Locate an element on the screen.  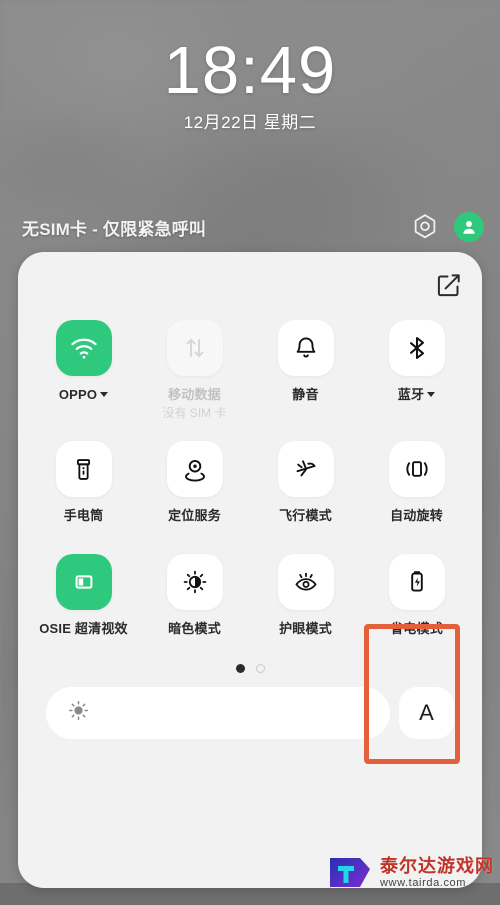
tile-bluetooth: 蓝牙 is located at coordinates (416, 368).